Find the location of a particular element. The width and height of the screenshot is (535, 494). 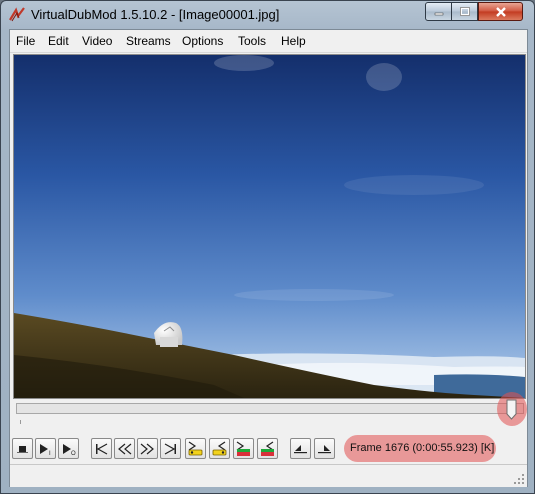

play-output-button: O is located at coordinates (68, 448).